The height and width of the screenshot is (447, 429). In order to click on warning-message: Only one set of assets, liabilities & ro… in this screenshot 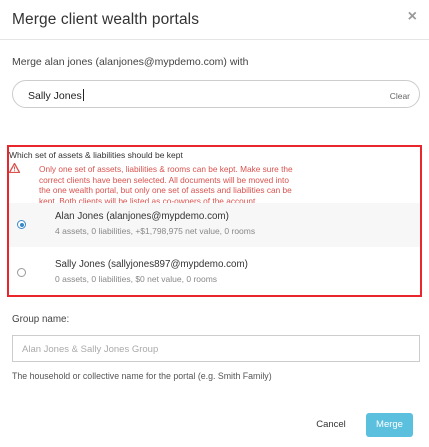, I will do `click(231, 185)`.